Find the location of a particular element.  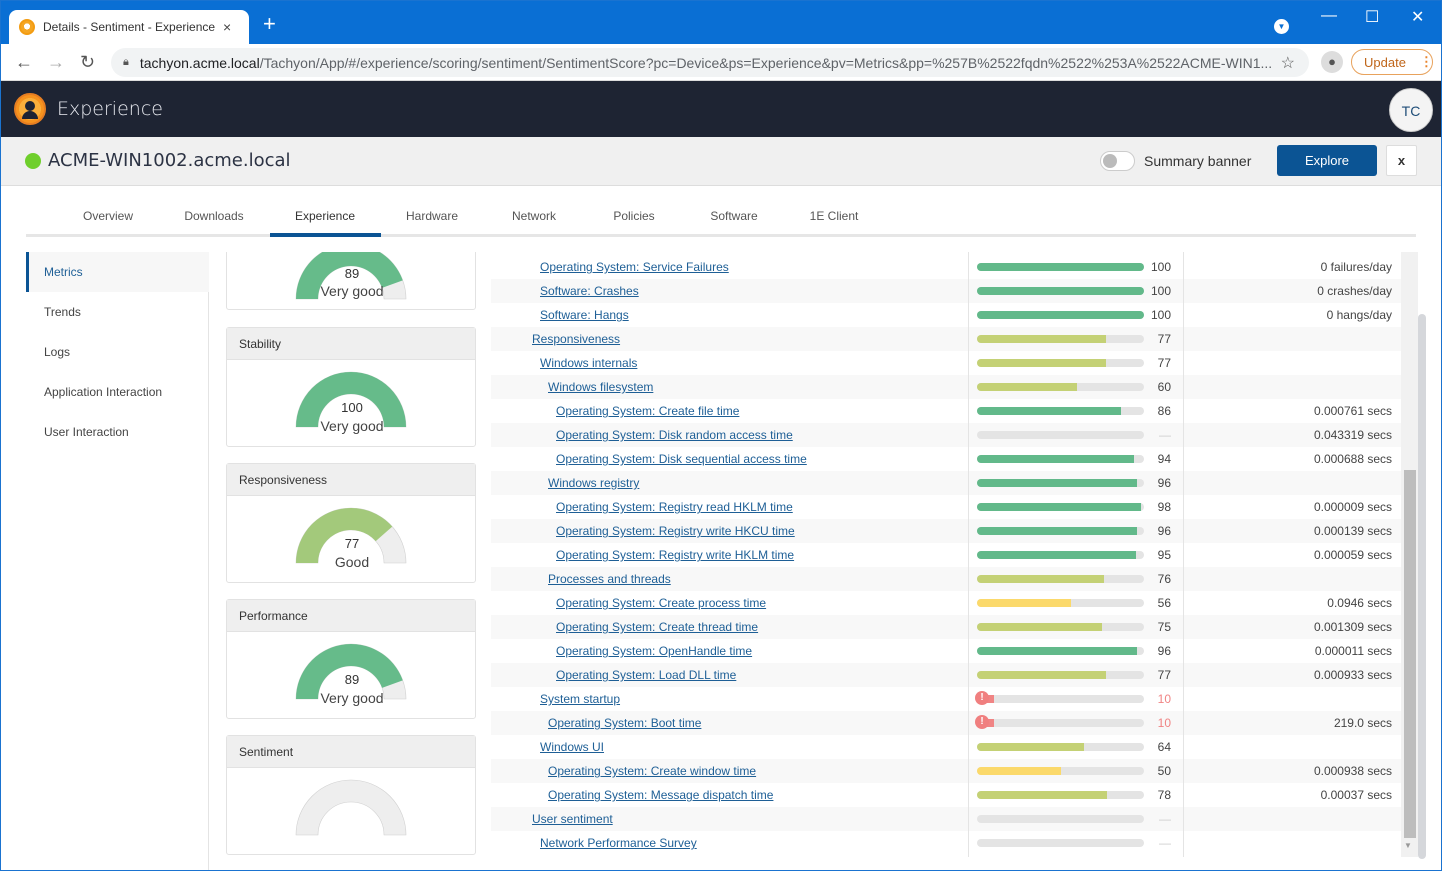

metric-row: System startup! 10 is located at coordinates (946, 699).